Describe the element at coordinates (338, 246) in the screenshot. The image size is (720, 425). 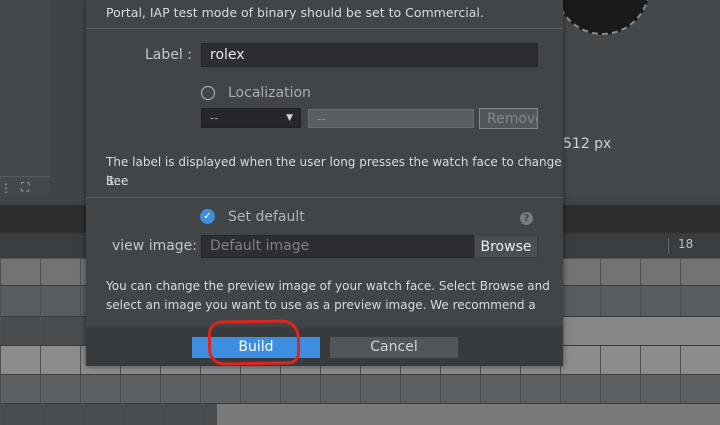
I see `preview-image-input: Default image` at that location.